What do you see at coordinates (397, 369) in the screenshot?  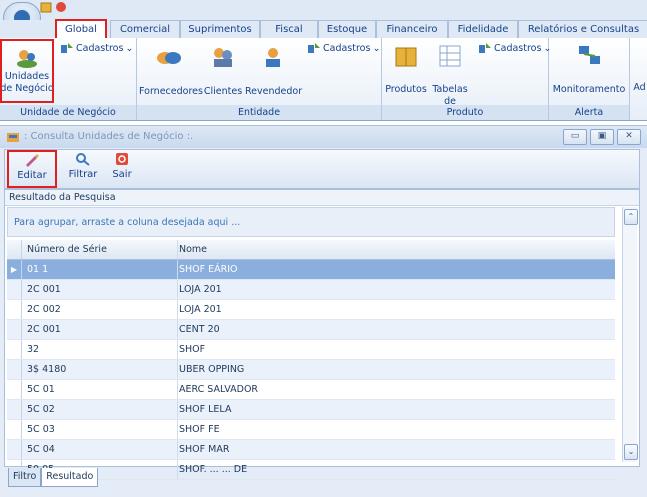 I see `cell-nome: UBER OPPING` at bounding box center [397, 369].